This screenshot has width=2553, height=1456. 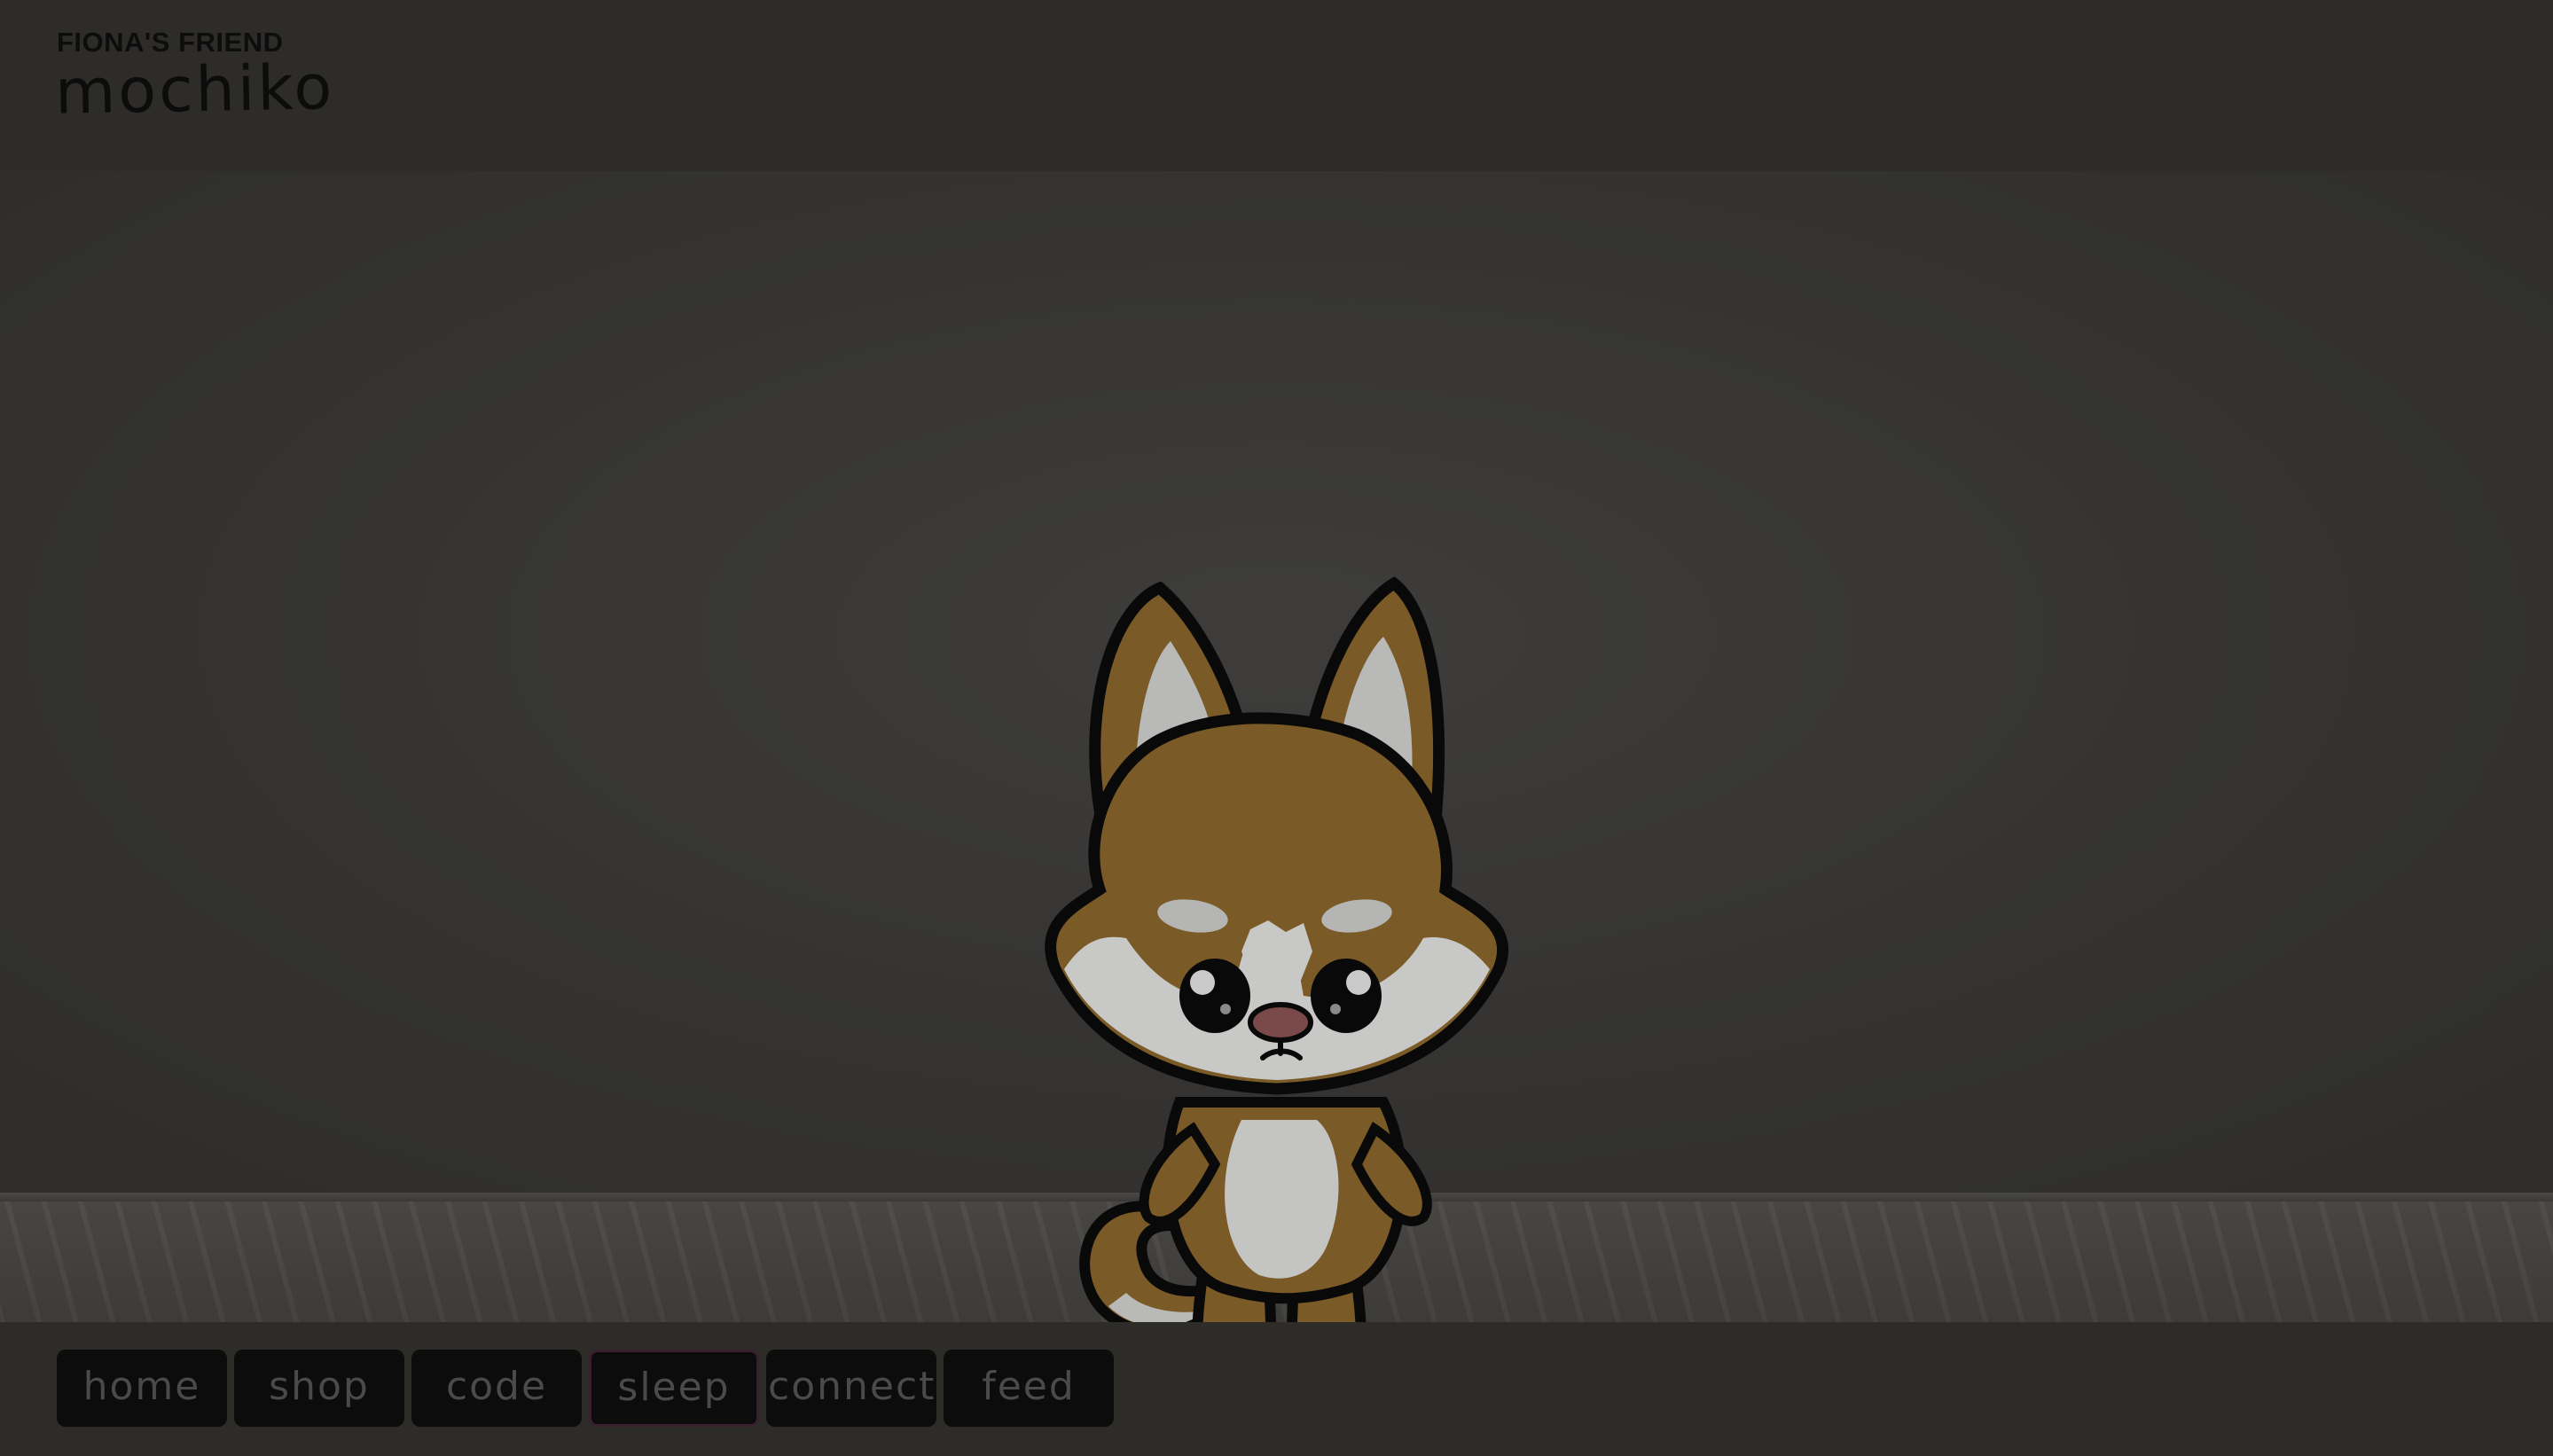 I want to click on fox-eye-left, so click(x=1214, y=996).